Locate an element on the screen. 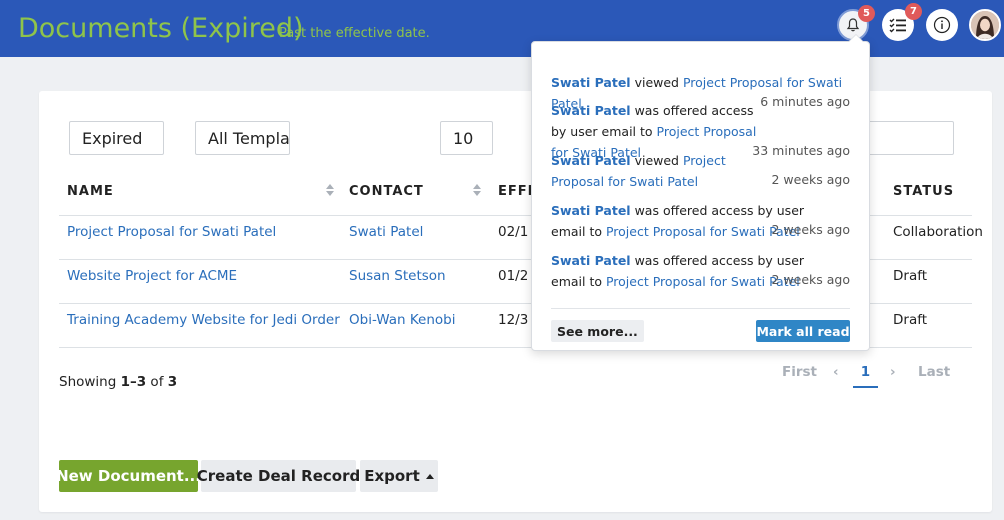 This screenshot has width=1004, height=520. divider is located at coordinates (700, 308).